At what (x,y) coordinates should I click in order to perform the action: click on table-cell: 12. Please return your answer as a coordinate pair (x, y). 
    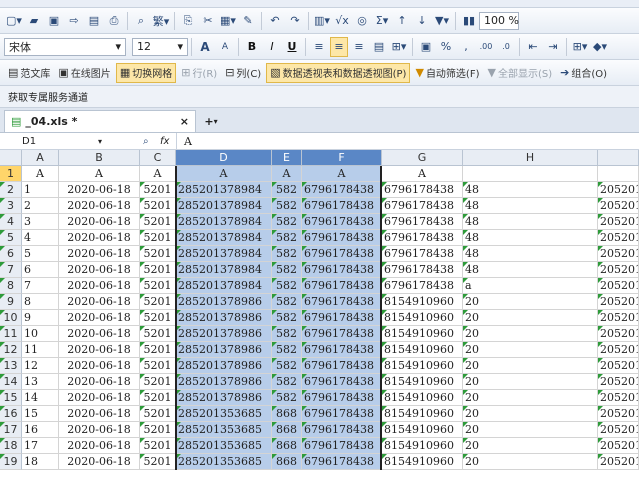
    Looking at the image, I should click on (40, 366).